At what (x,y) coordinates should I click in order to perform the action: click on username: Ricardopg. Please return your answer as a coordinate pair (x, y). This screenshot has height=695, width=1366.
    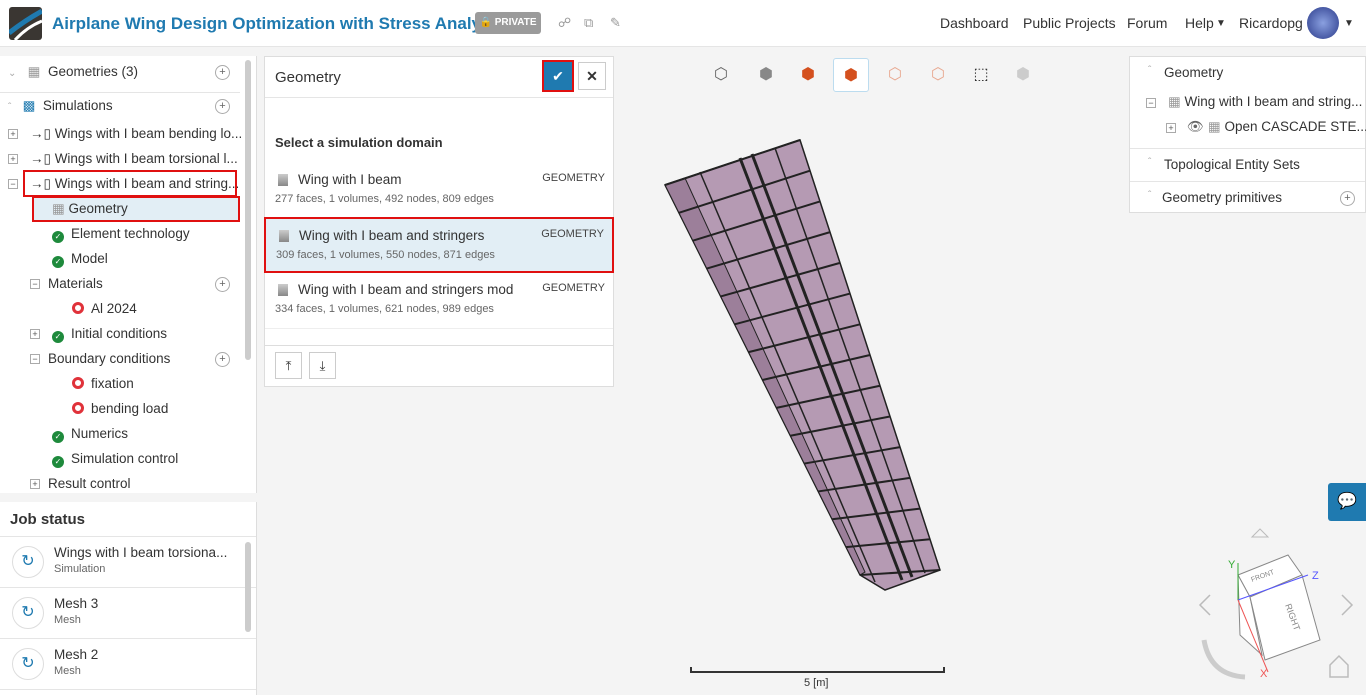
    Looking at the image, I should click on (1271, 23).